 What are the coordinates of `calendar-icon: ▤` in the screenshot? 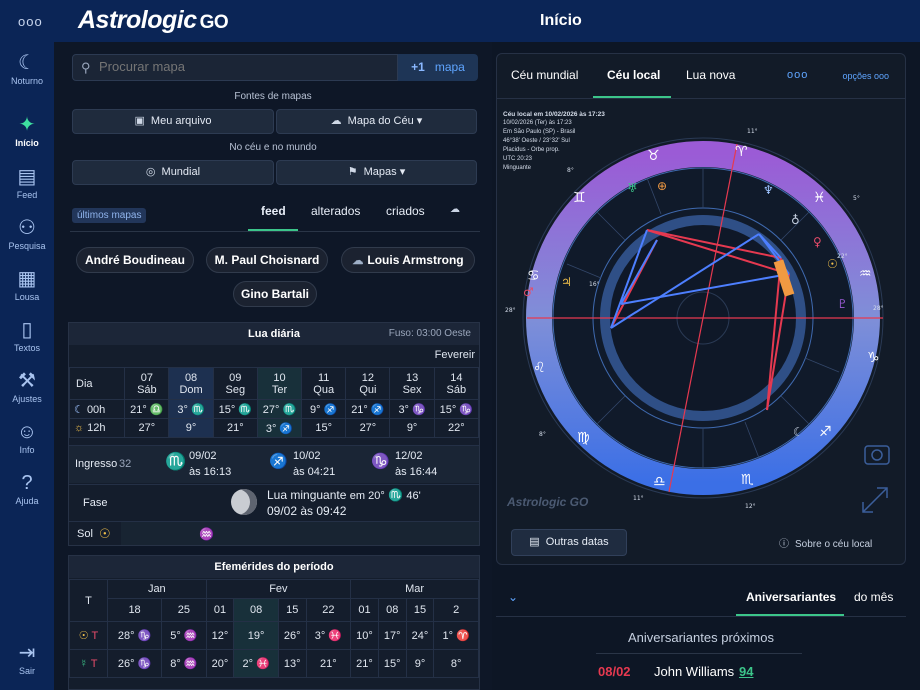 It's located at (534, 542).